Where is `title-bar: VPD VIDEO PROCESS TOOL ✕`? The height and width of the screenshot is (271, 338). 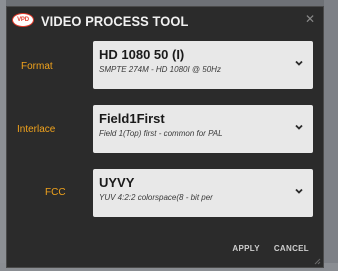 title-bar: VPD VIDEO PROCESS TOOL ✕ is located at coordinates (165, 21).